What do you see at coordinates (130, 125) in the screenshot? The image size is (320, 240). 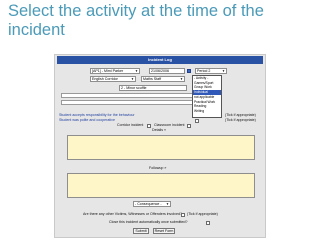 I see `corridor-incident-label: Corridor incident` at bounding box center [130, 125].